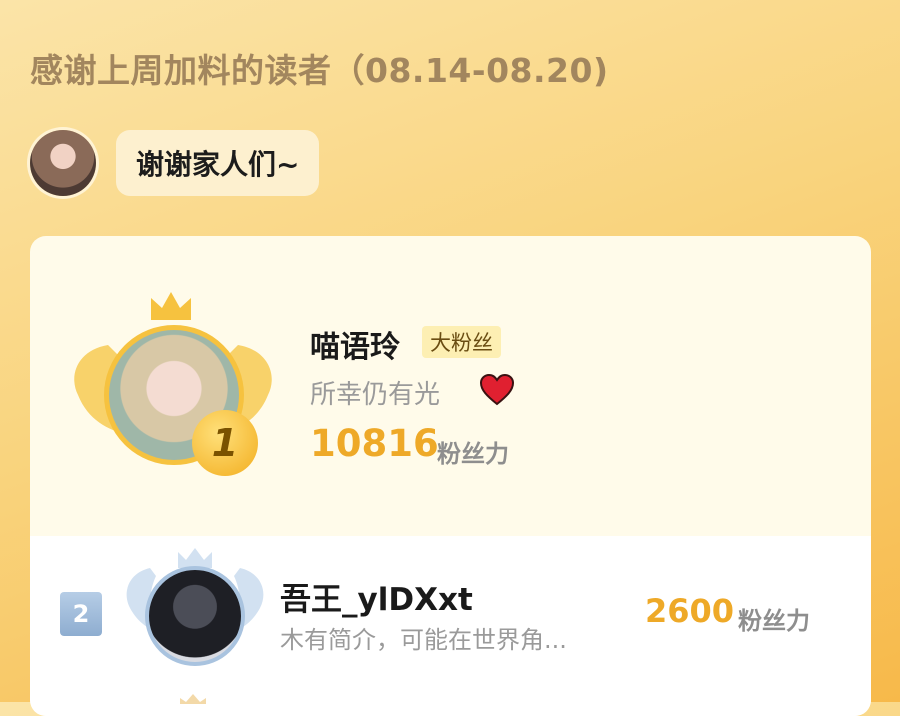 The width and height of the screenshot is (900, 716). I want to click on rank-2-name: 吾王_ylDXxt, so click(376, 596).